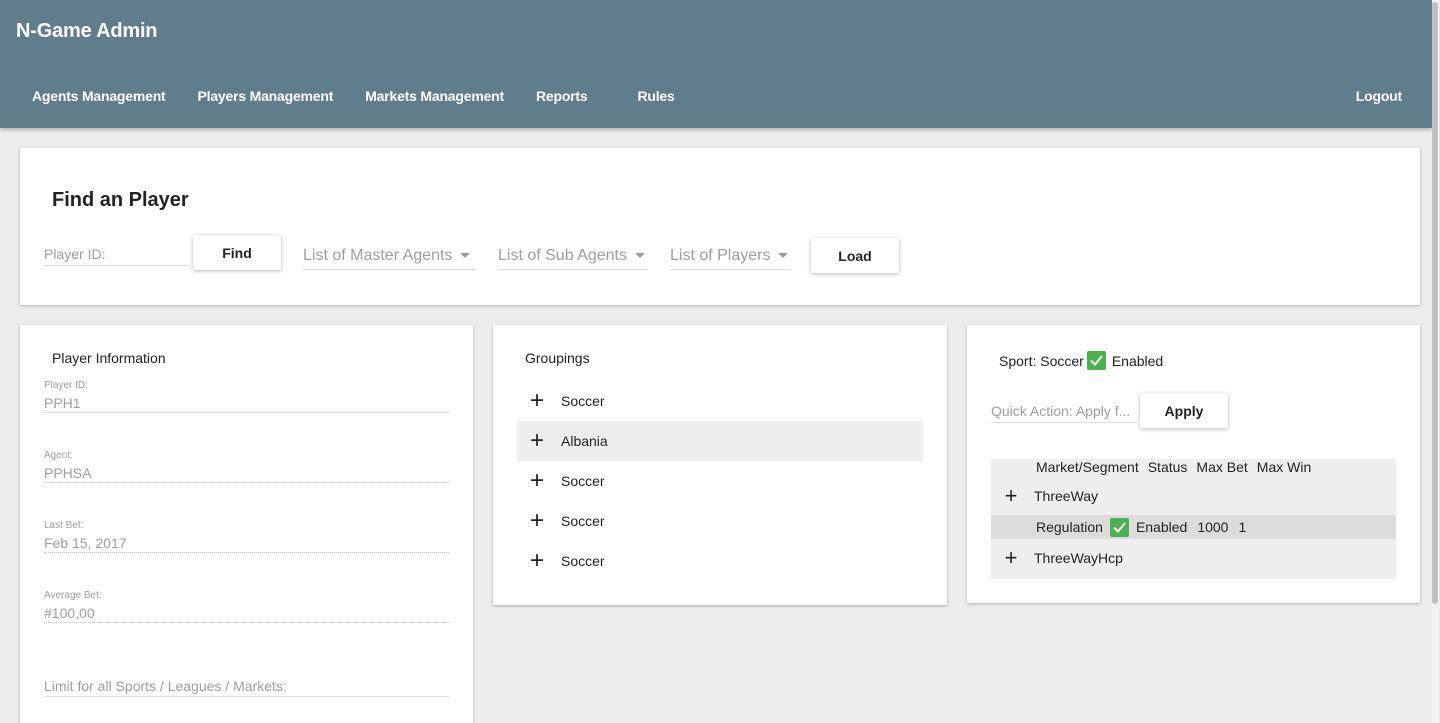 The height and width of the screenshot is (723, 1440). Describe the element at coordinates (237, 252) in the screenshot. I see `find-button: Find` at that location.